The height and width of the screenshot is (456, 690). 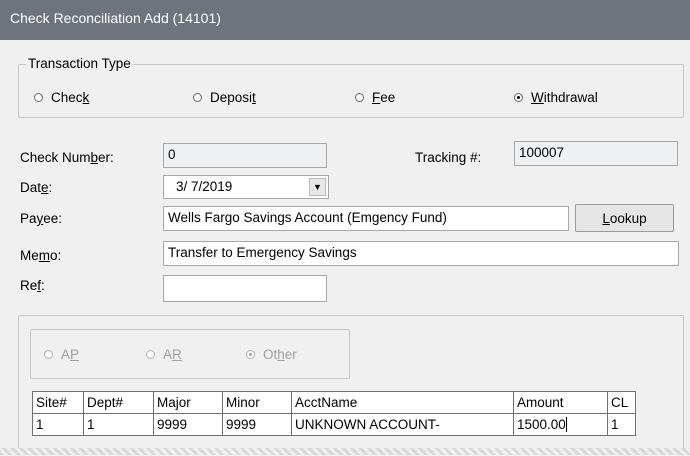 What do you see at coordinates (150, 354) in the screenshot?
I see `radio-ar-dot` at bounding box center [150, 354].